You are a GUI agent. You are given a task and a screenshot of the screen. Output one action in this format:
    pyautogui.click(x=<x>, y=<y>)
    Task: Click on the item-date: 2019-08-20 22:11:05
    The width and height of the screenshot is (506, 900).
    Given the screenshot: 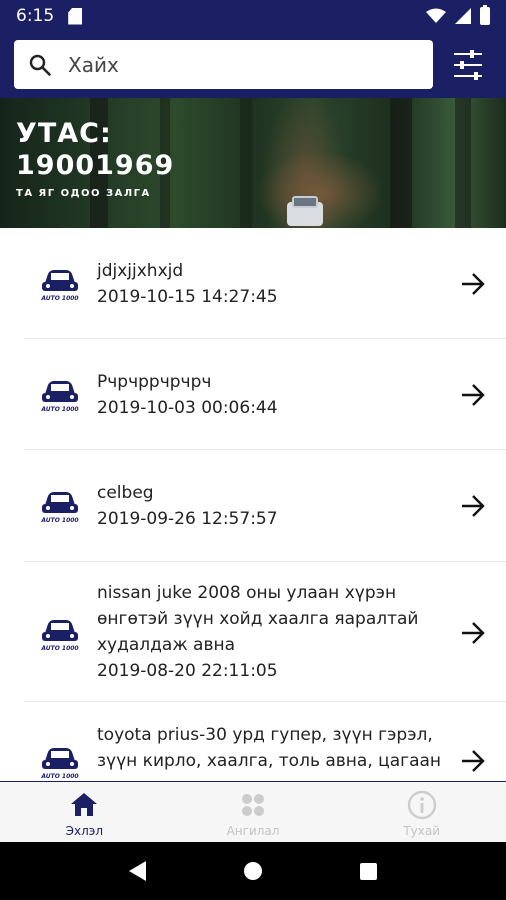 What is the action you would take?
    pyautogui.click(x=187, y=671)
    